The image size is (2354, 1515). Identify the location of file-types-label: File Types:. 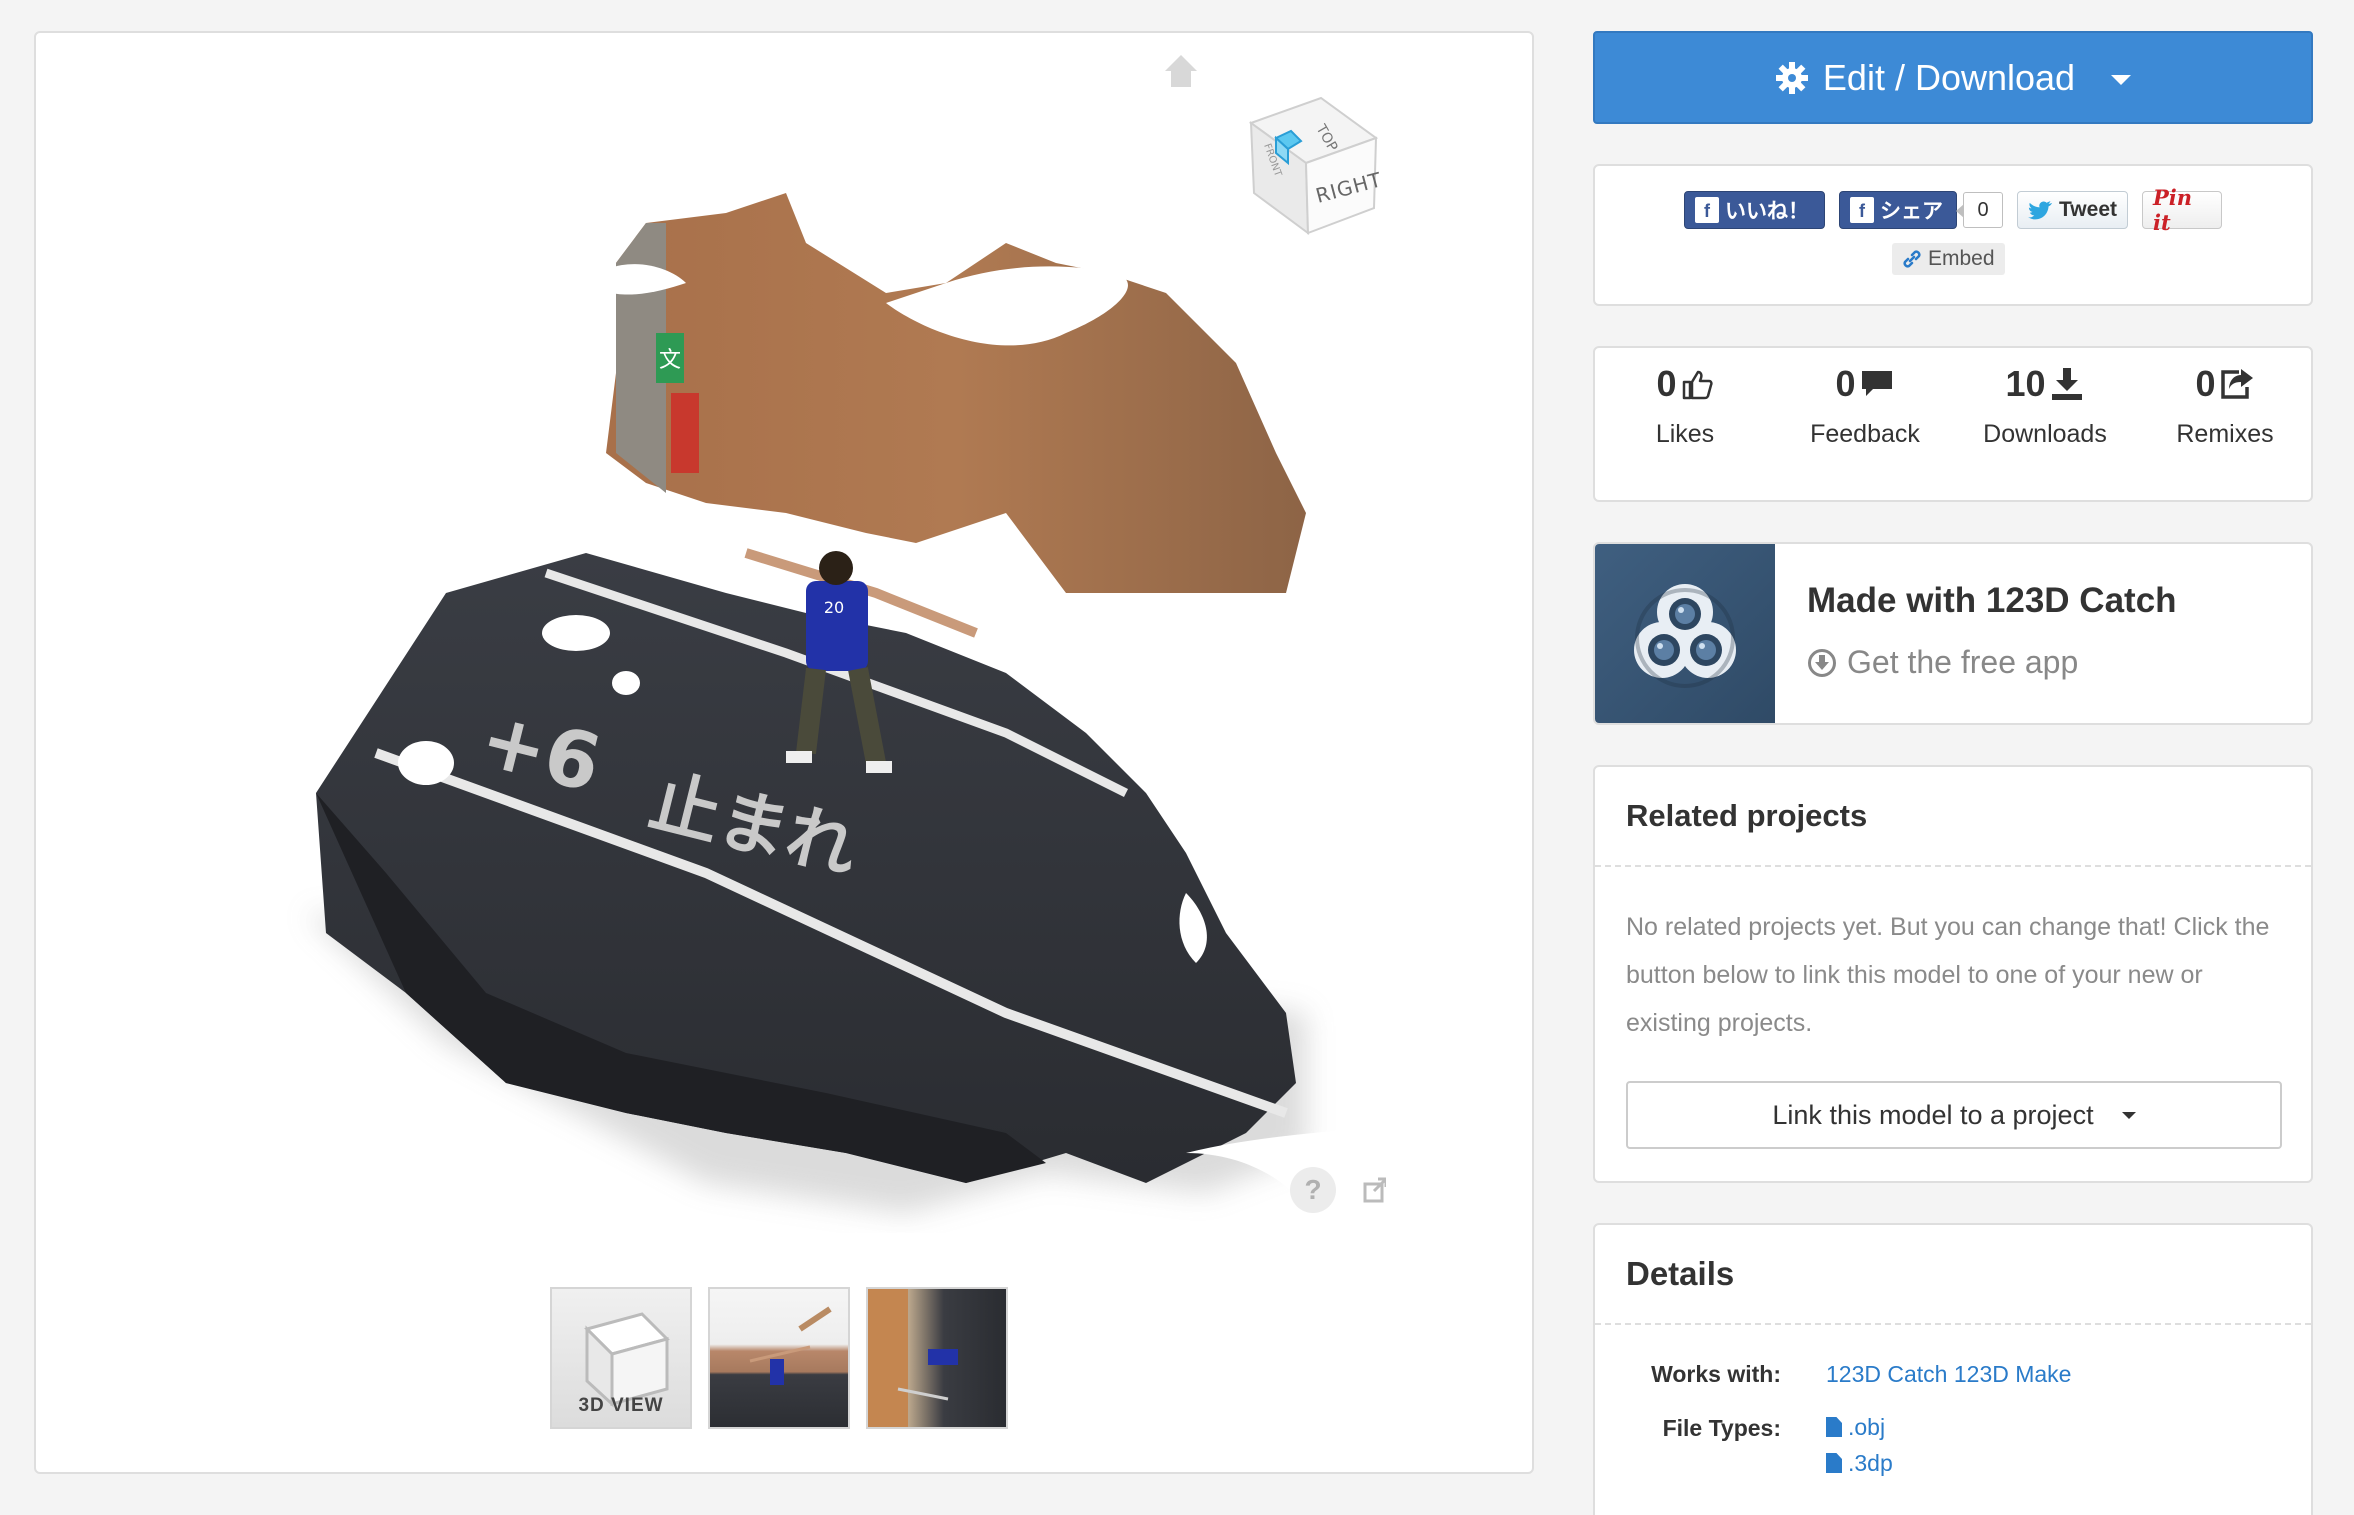
(1721, 1428).